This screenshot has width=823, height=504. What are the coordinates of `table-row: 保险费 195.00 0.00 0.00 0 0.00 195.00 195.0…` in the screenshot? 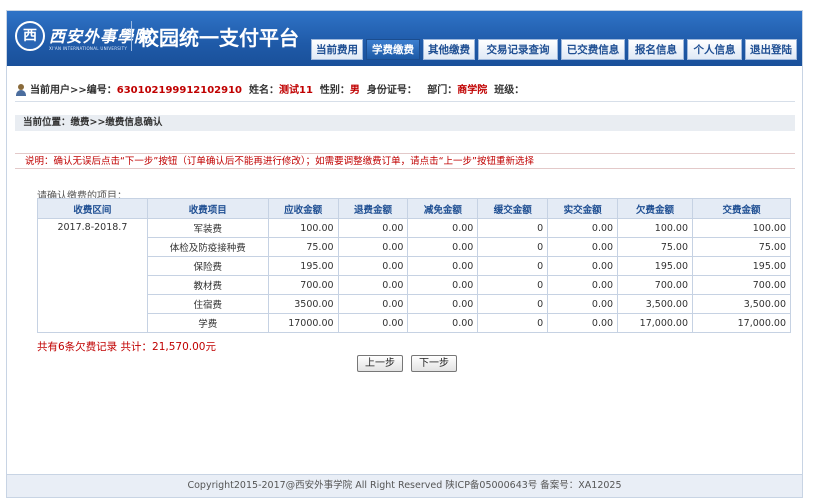 It's located at (414, 266).